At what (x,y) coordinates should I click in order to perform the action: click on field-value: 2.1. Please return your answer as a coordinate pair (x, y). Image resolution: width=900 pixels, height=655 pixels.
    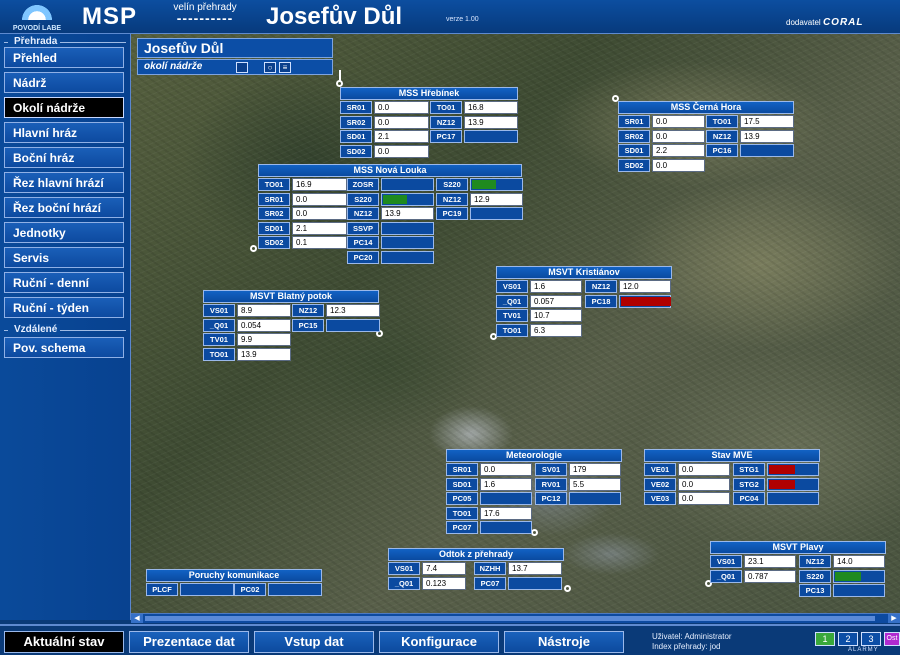
    Looking at the image, I should click on (401, 136).